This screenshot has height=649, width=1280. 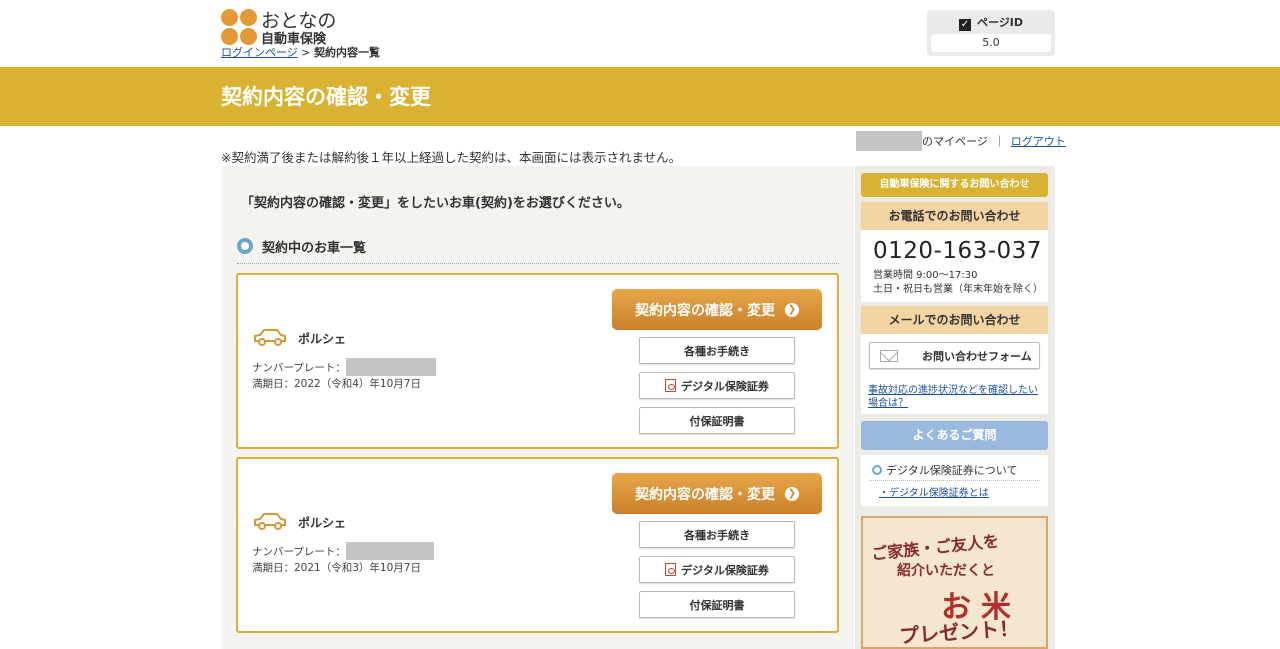 What do you see at coordinates (954, 582) in the screenshot?
I see `referral-promo-banner: ご家族・ご友人を 紹介いただくと お米 プレゼント！` at bounding box center [954, 582].